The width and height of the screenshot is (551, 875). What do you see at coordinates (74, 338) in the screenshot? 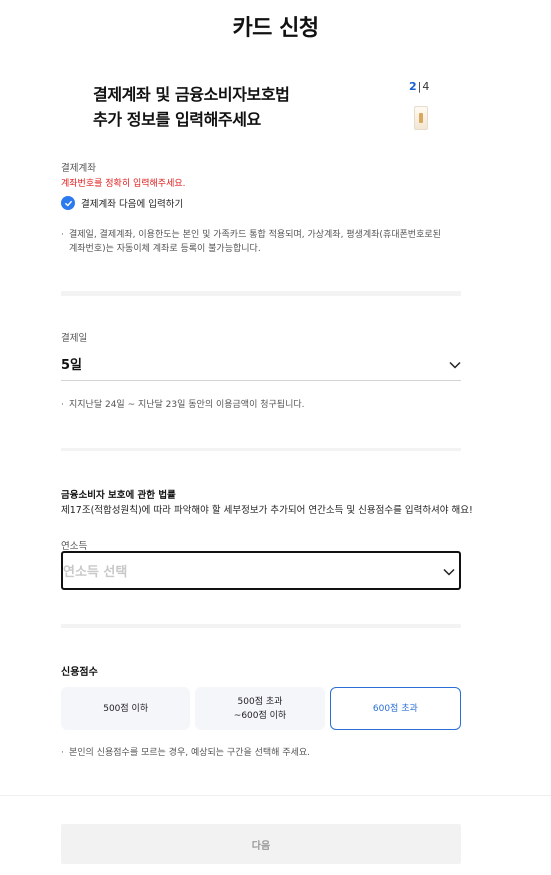
I see `payment-day-label: 결제일` at bounding box center [74, 338].